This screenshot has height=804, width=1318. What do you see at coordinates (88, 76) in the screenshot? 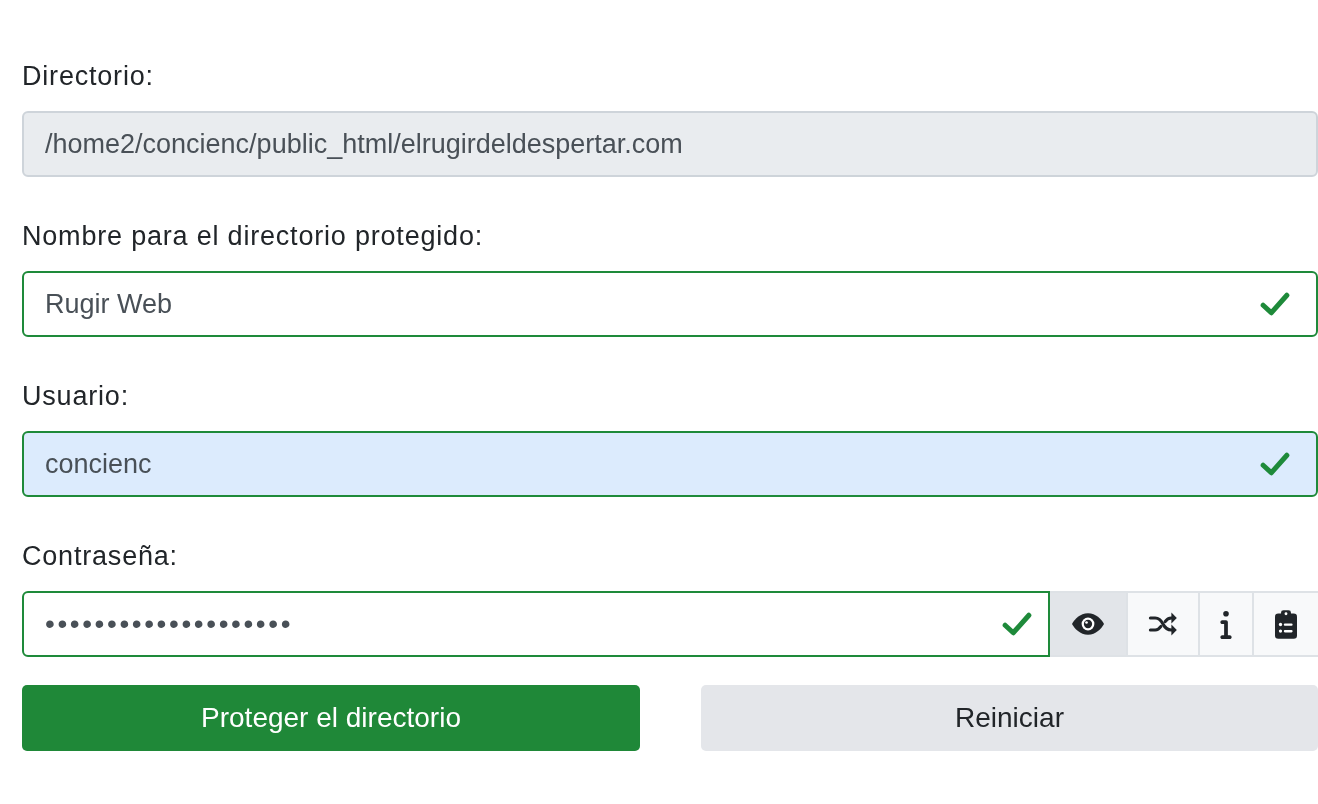
I see `field-label: Directorio:` at bounding box center [88, 76].